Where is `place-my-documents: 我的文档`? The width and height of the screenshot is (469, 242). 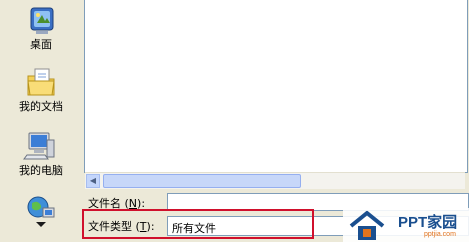 place-my-documents: 我的文档 is located at coordinates (41, 90).